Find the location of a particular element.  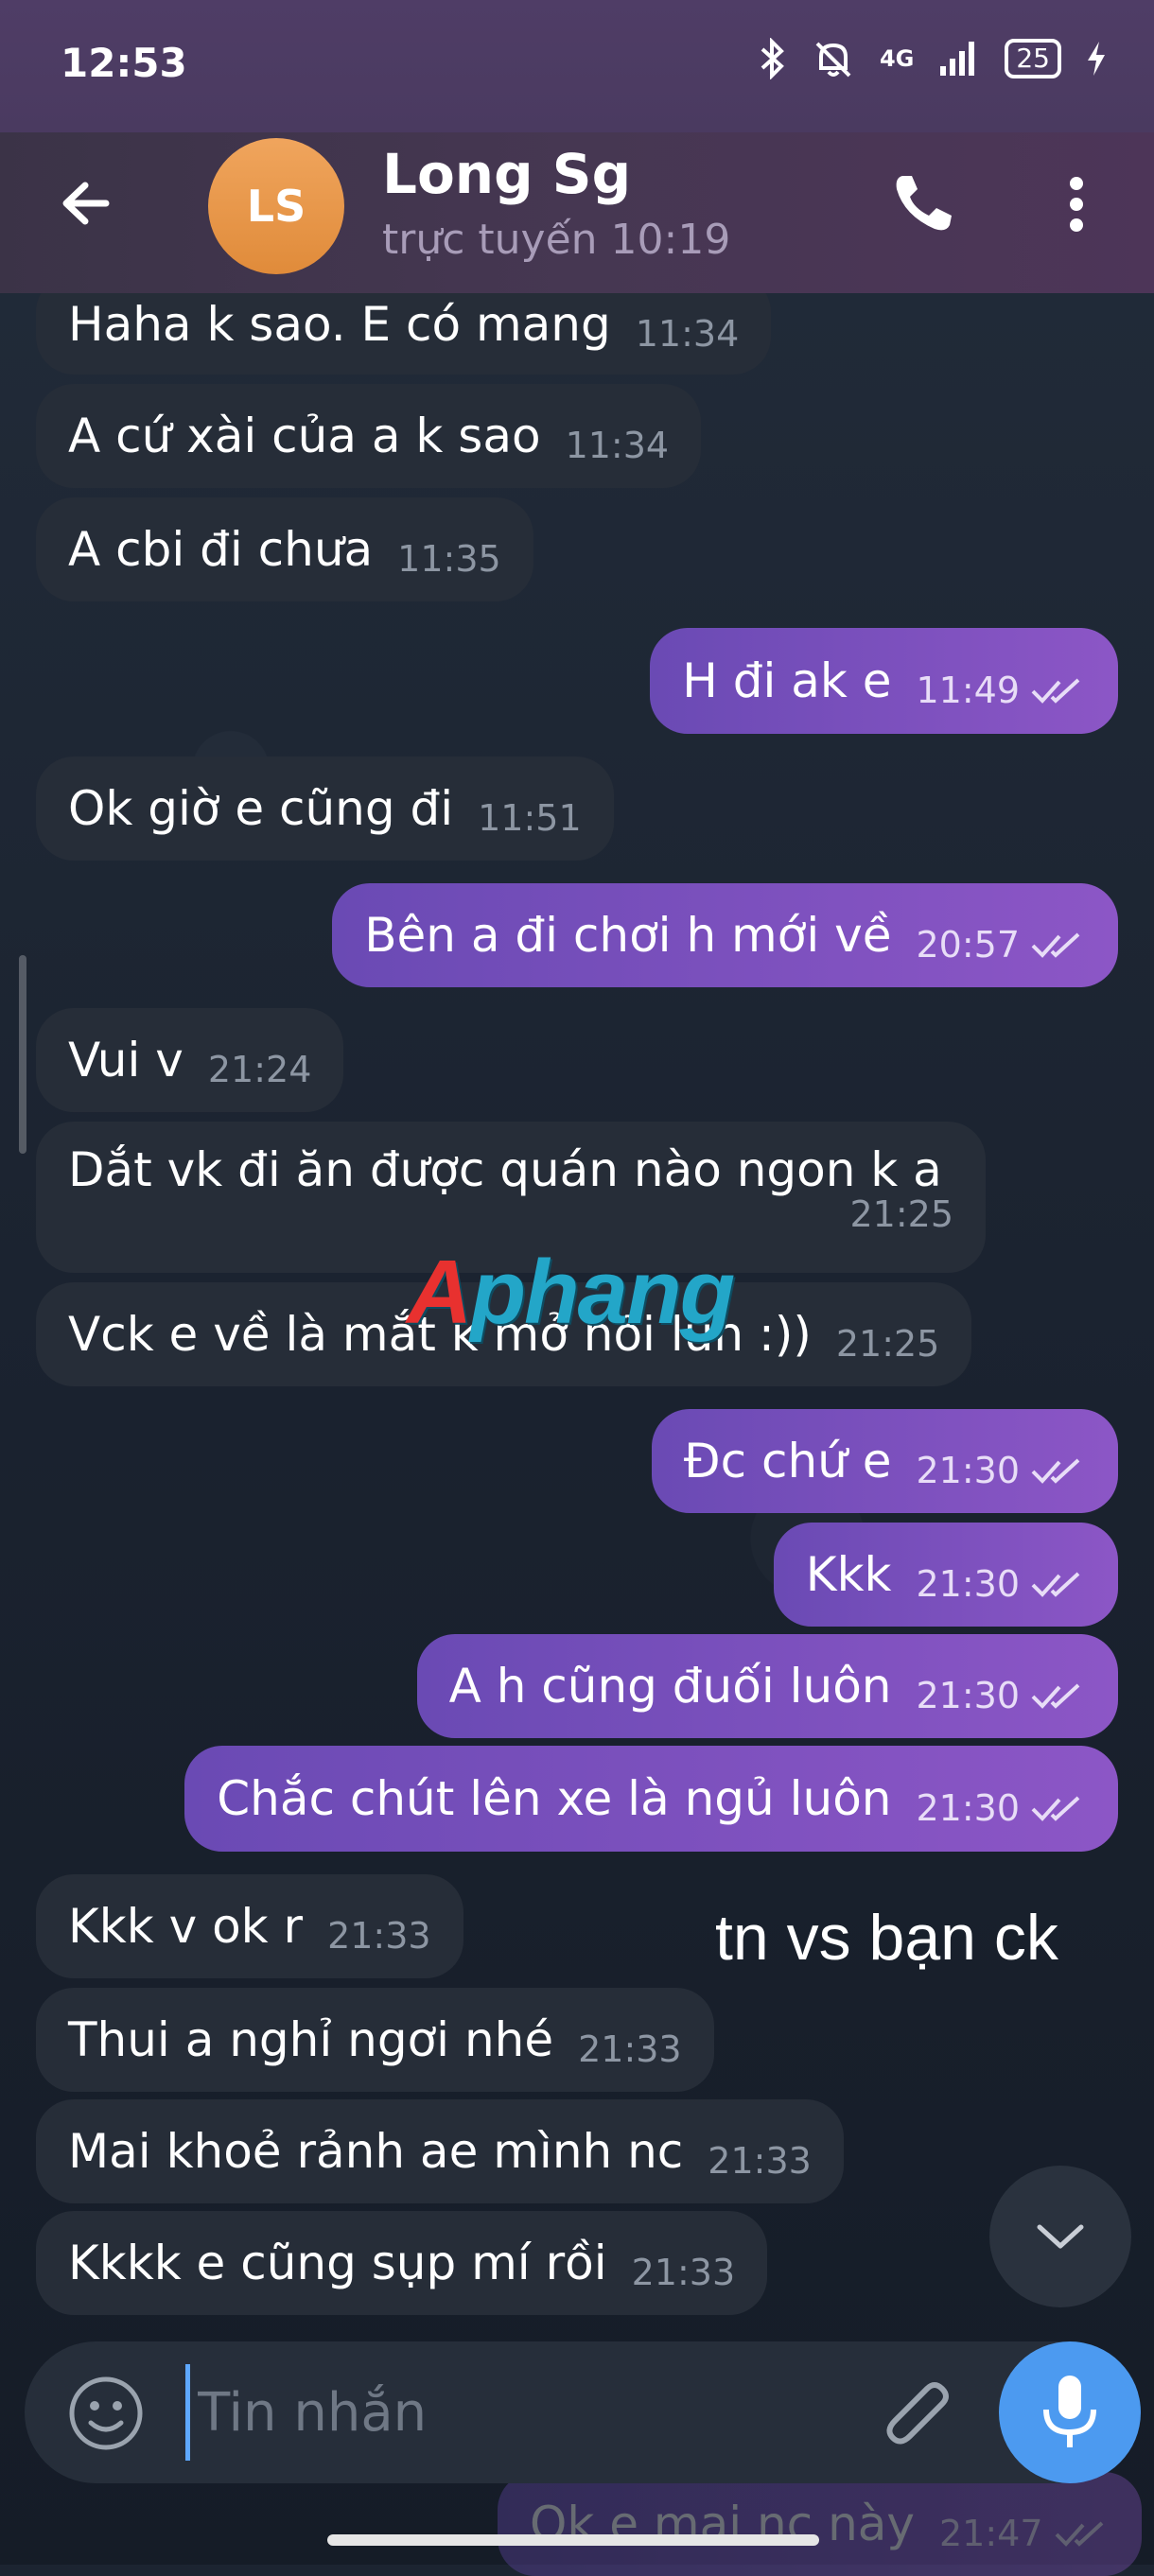

chevron-down-icon is located at coordinates (1060, 2236).